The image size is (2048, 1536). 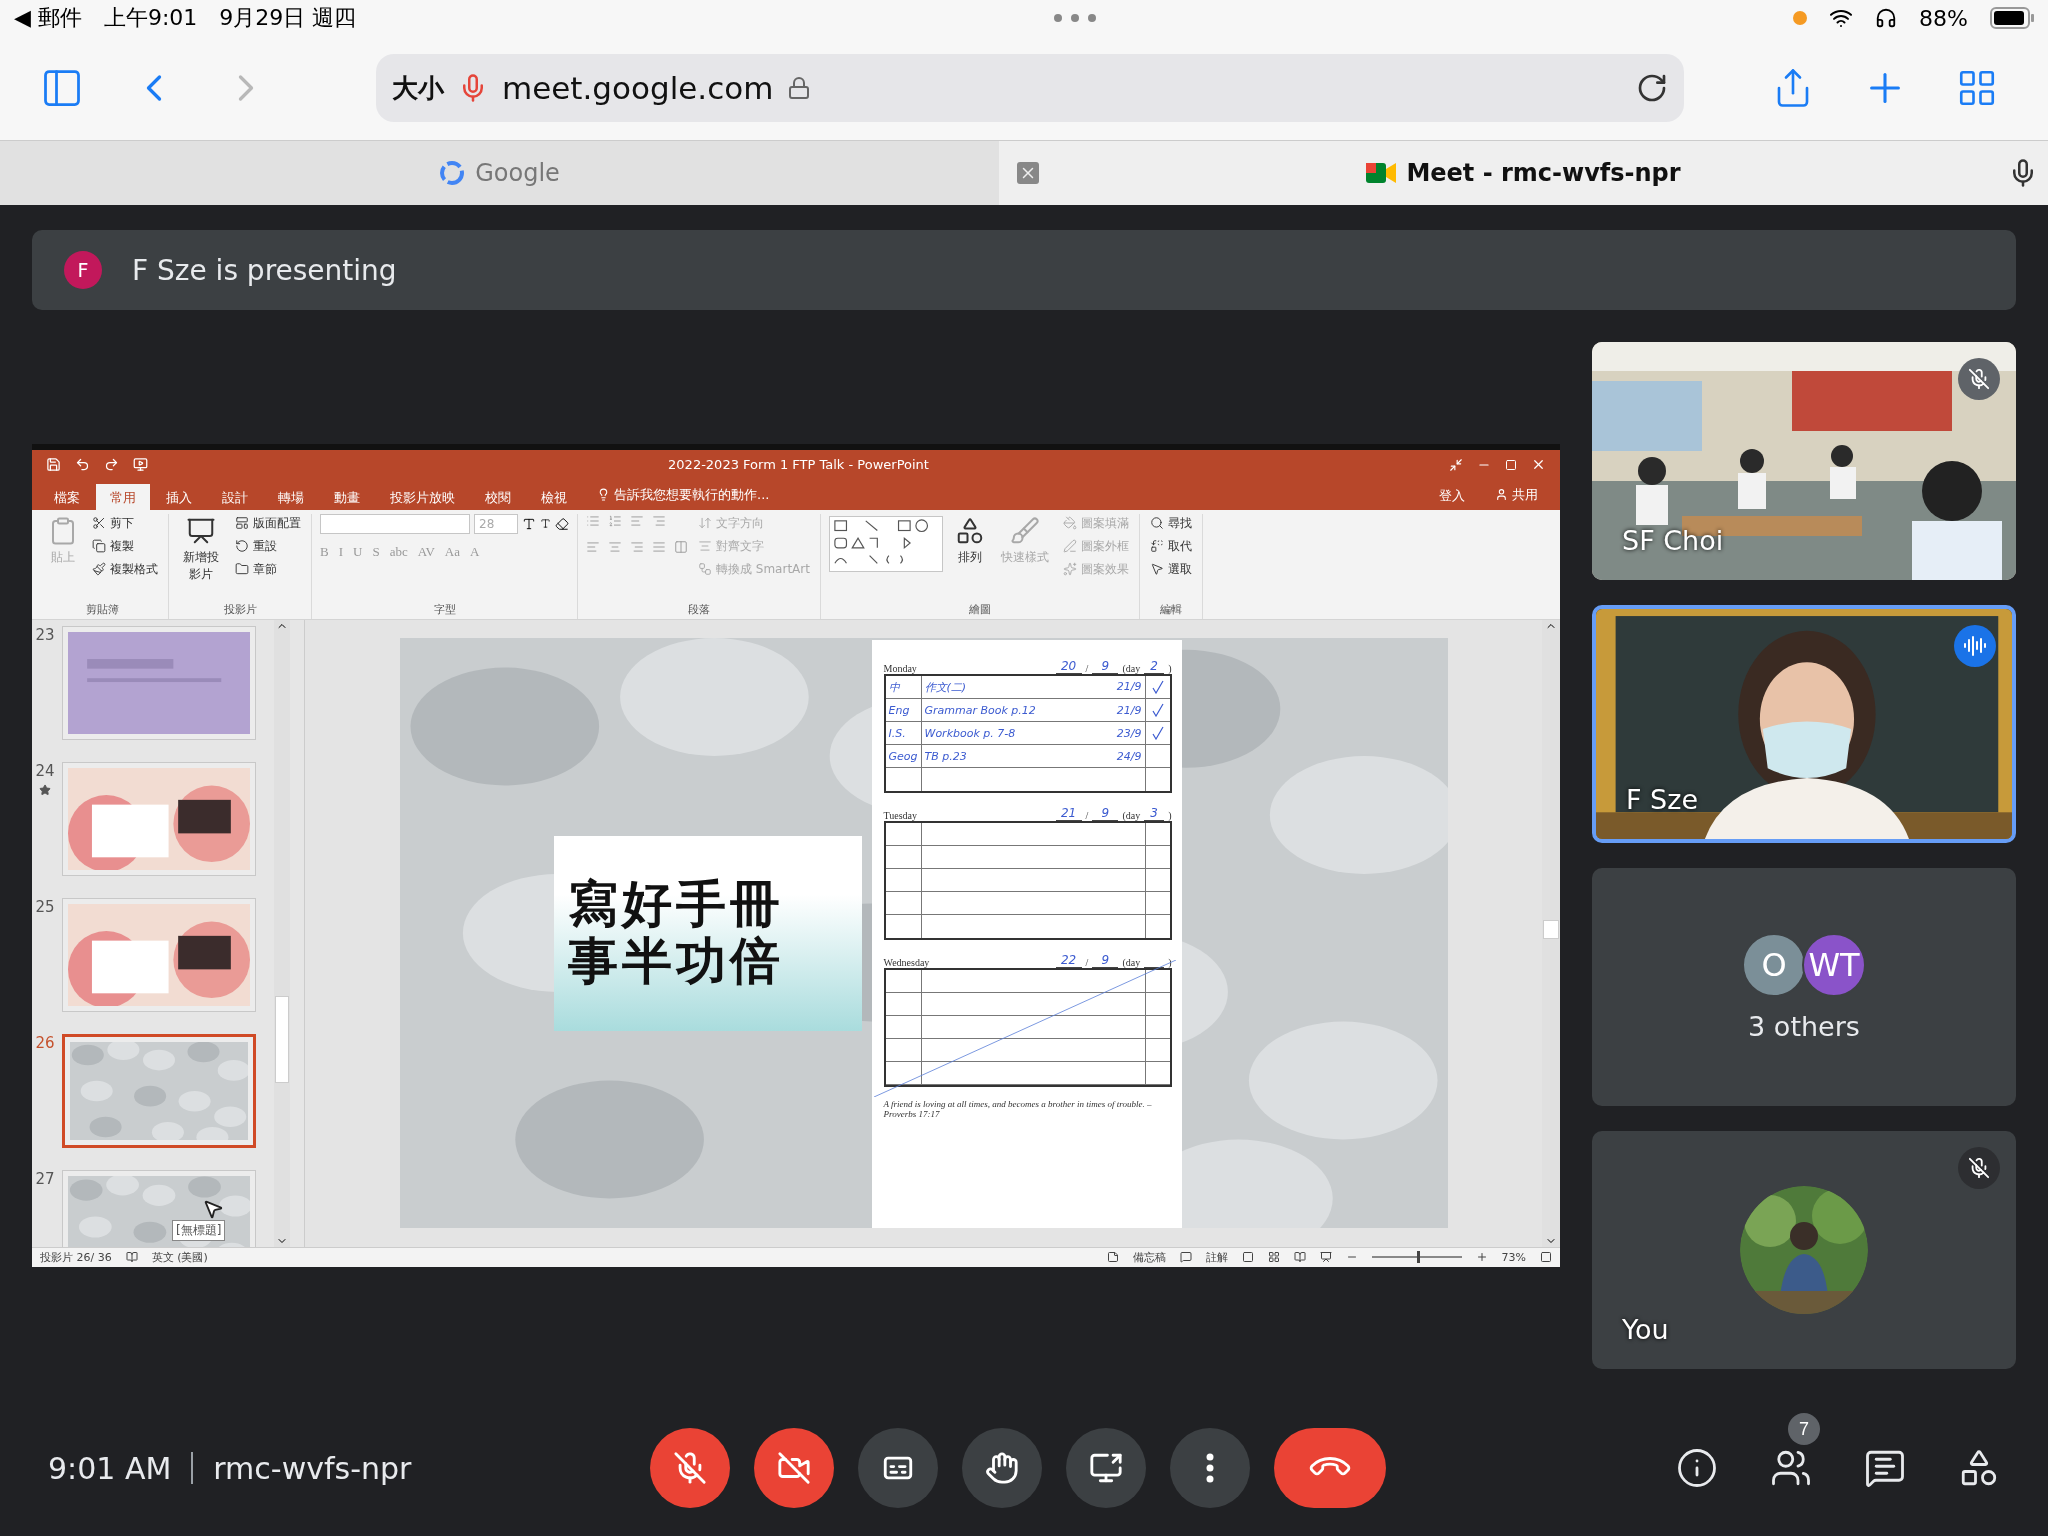 What do you see at coordinates (1112, 1257) in the screenshot?
I see `notes-icon` at bounding box center [1112, 1257].